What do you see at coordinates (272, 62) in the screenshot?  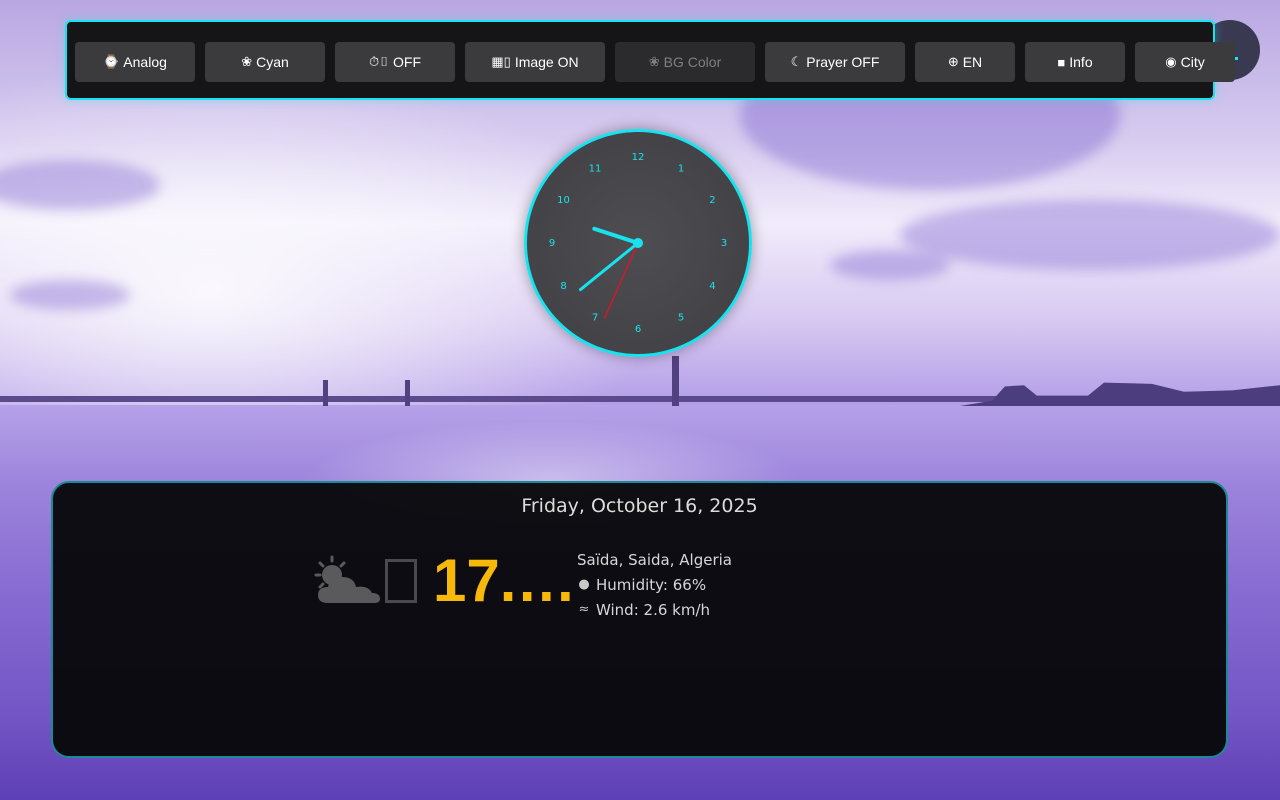 I see `button-label: Cyan` at bounding box center [272, 62].